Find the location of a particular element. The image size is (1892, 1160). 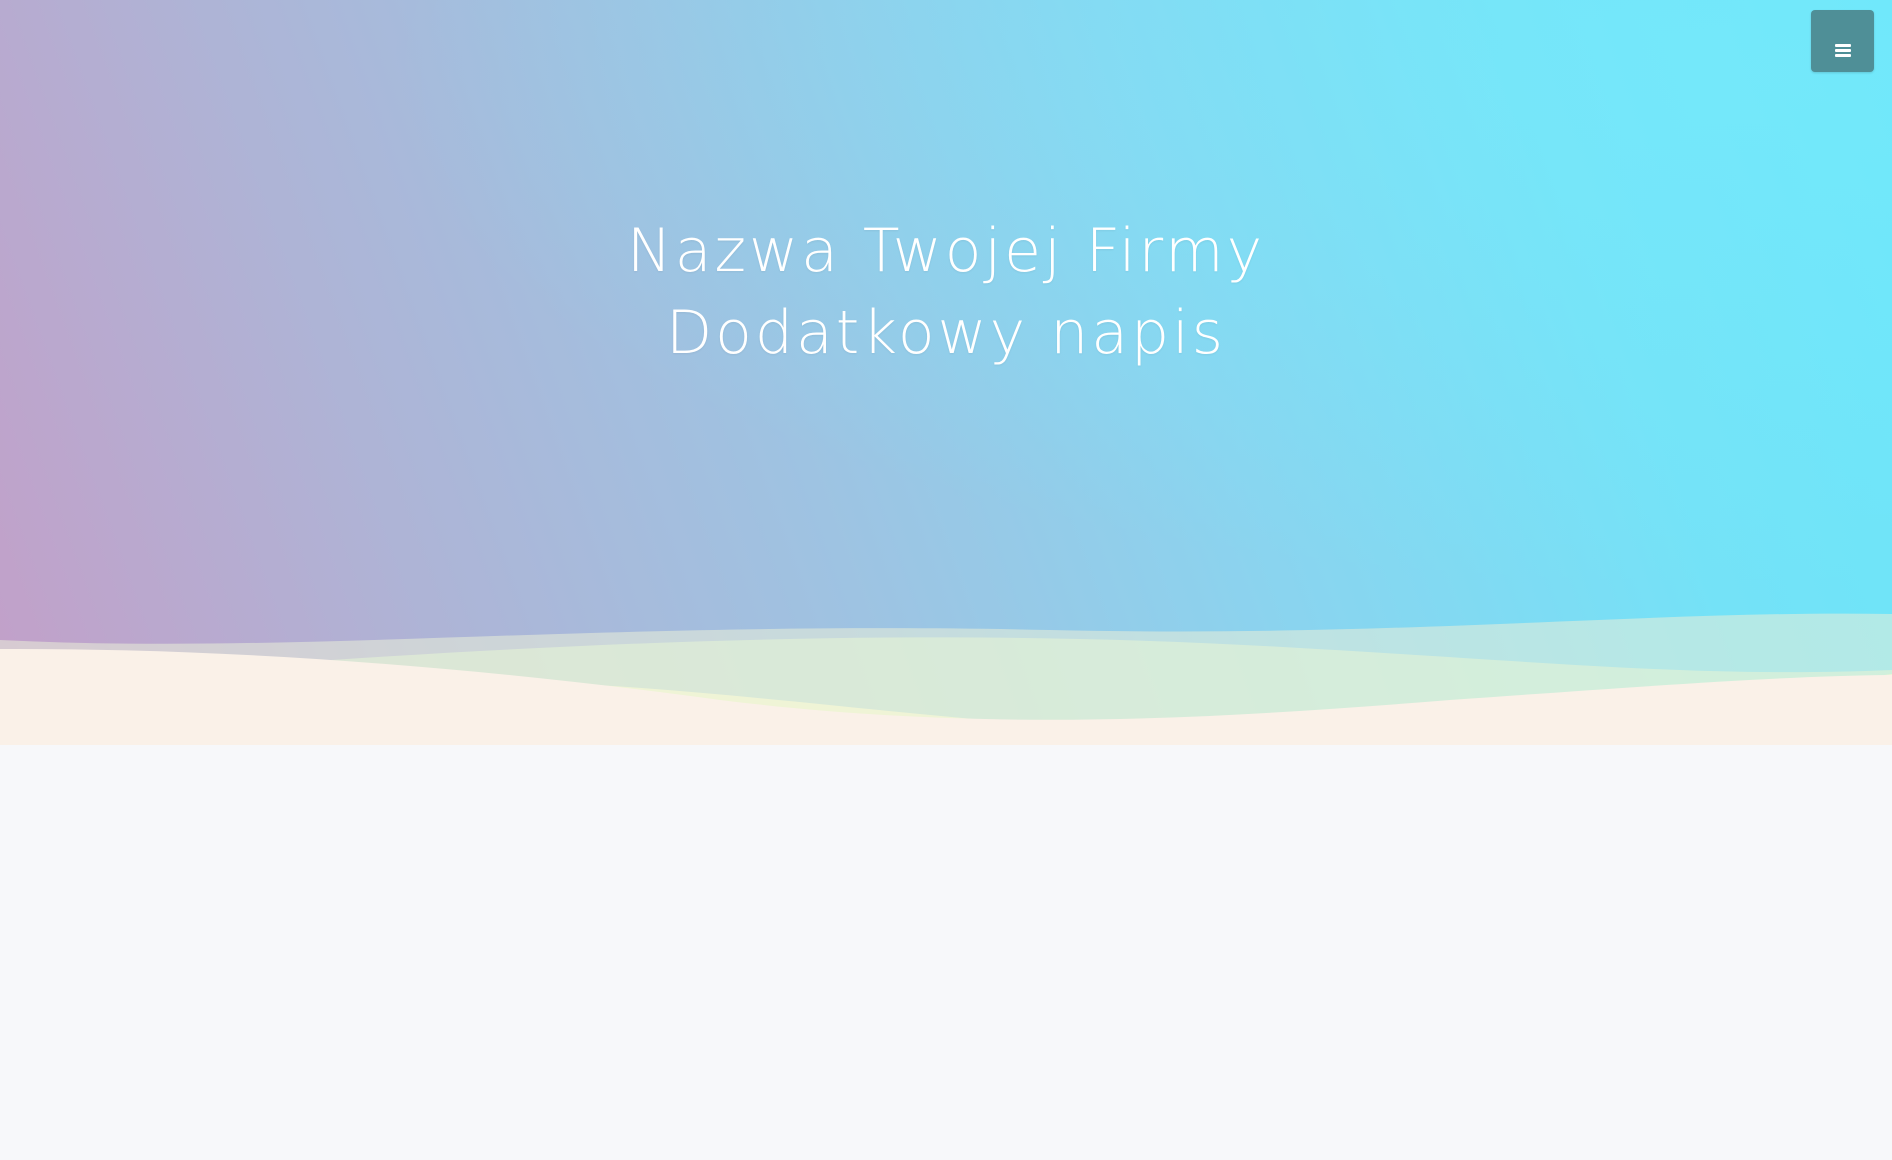

hamburger-menu-icon is located at coordinates (1843, 50).